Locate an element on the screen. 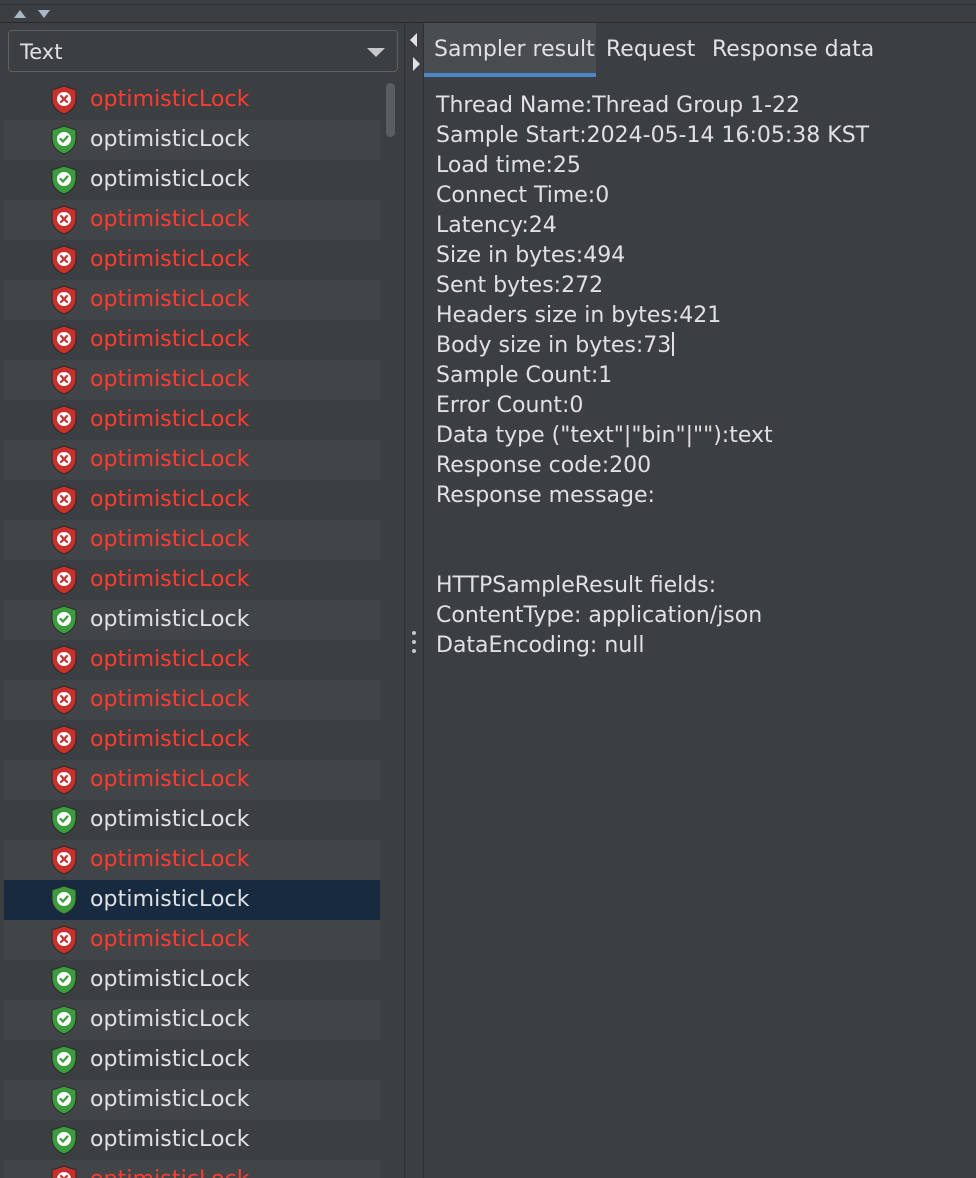  text-cursor is located at coordinates (673, 344).